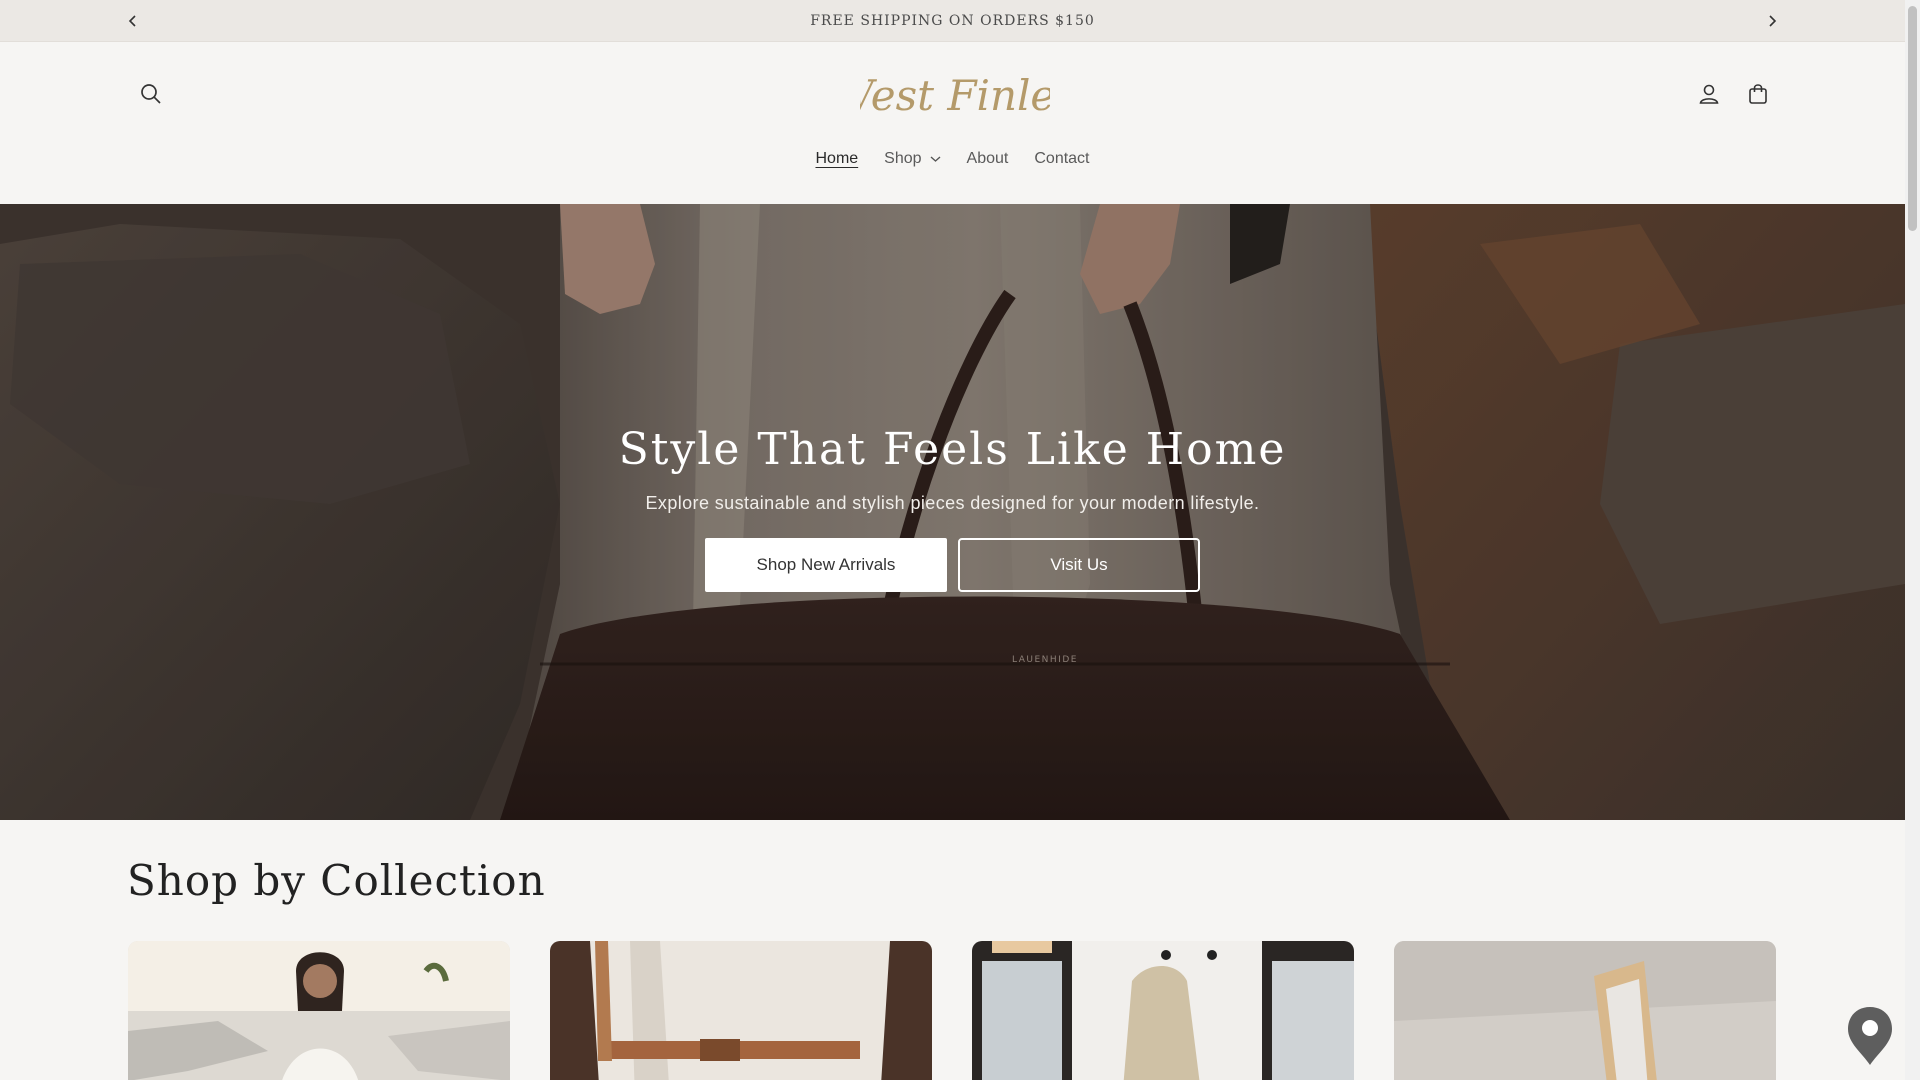  I want to click on announcement-bar: FREE SHIPPING ON ORDERS $150, so click(952, 21).